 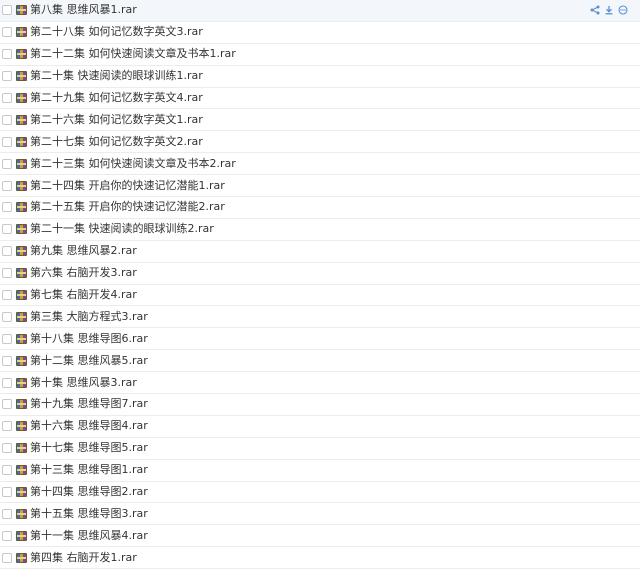 I want to click on more-icon, so click(x=623, y=10).